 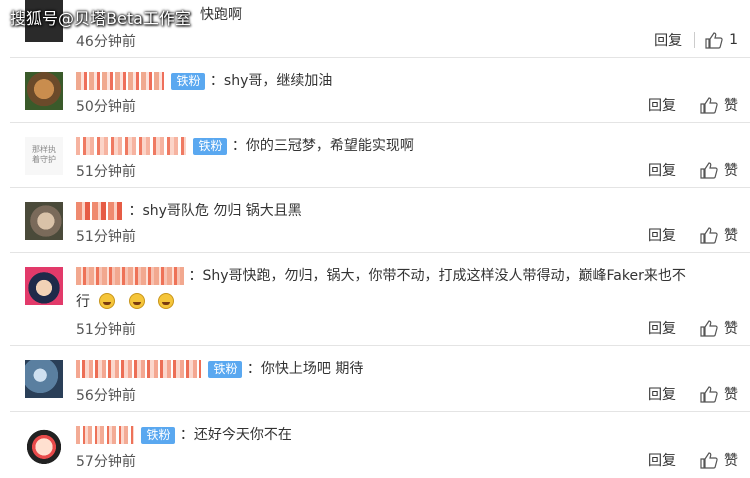 What do you see at coordinates (380, 155) in the screenshot?
I see `comment-item: 那样执 着守护 铁粉 ：你的三冠梦，希望能实现啊 51分钟前 回复 赞` at bounding box center [380, 155].